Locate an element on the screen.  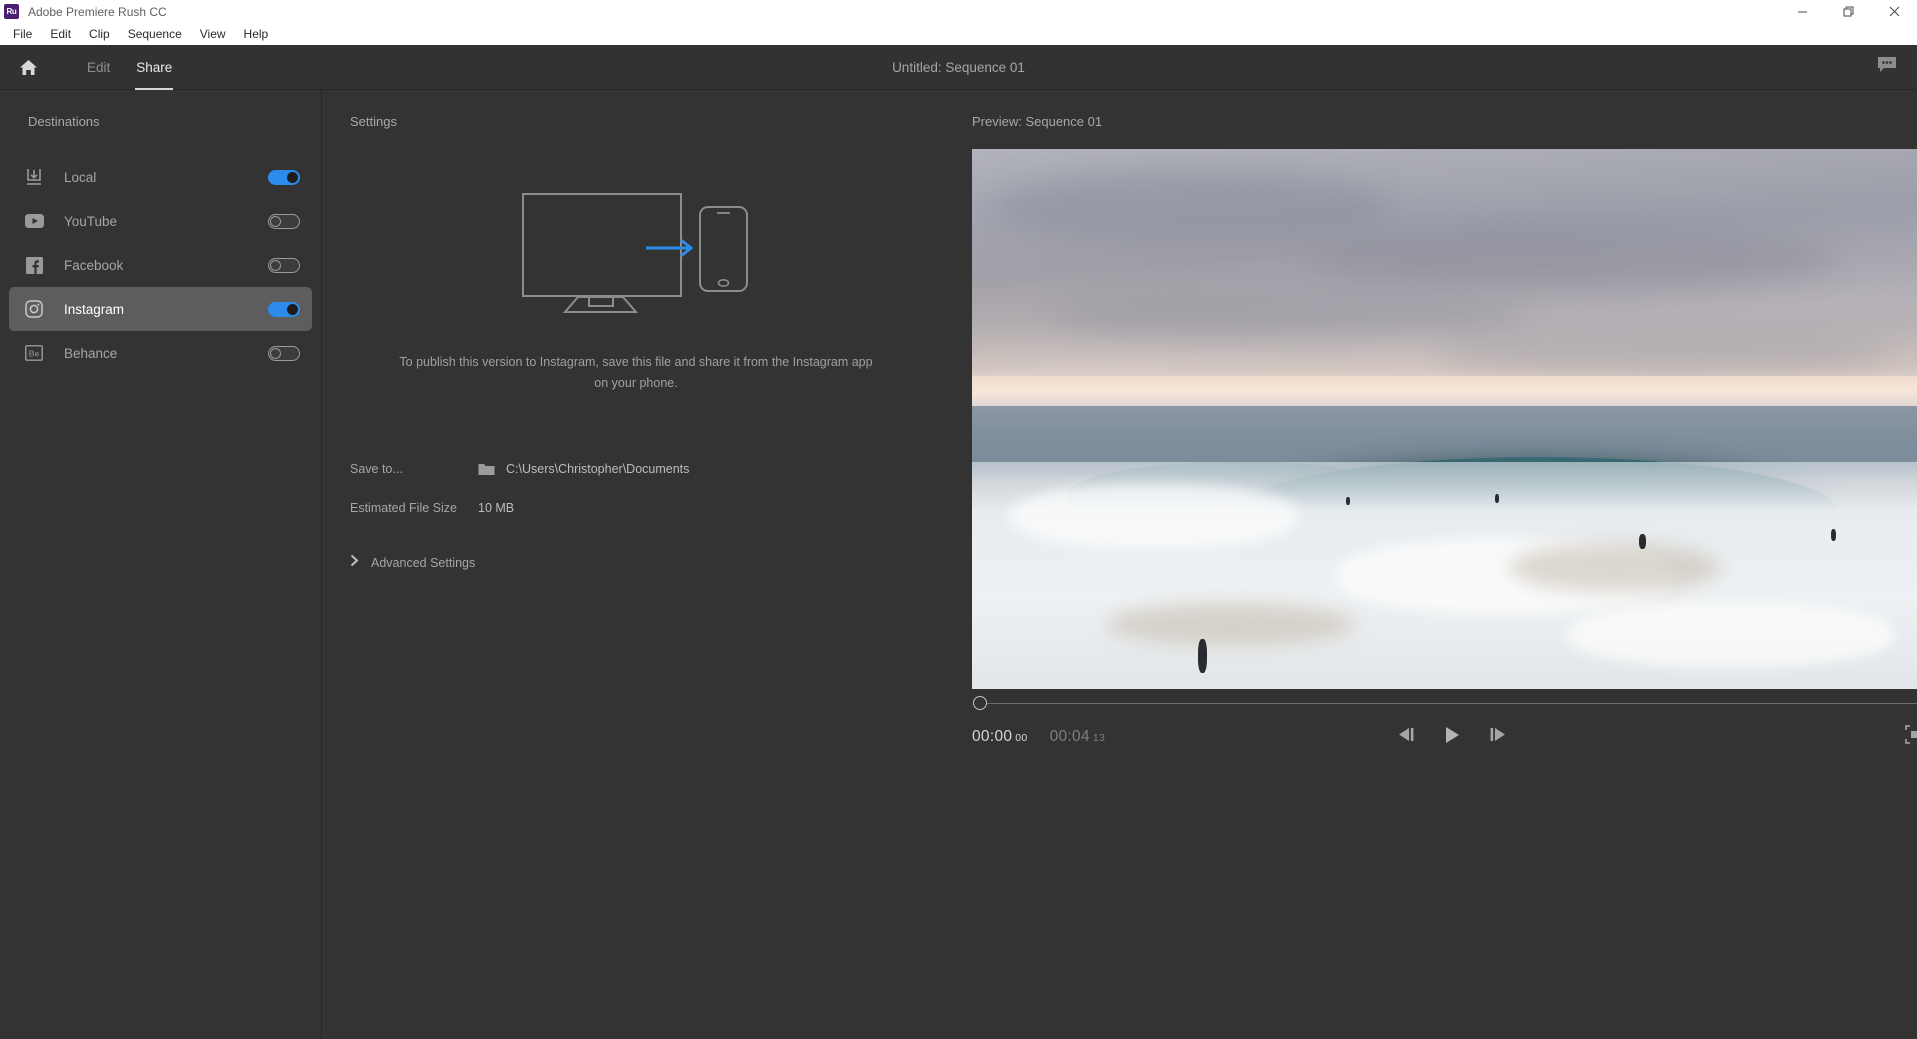
transport-controls is located at coordinates (1452, 737).